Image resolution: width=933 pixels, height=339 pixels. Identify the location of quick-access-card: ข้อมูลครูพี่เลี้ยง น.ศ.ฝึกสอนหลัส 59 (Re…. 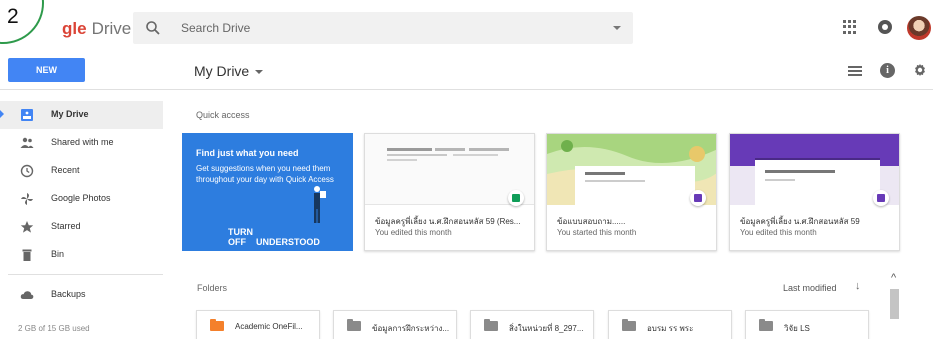
(449, 192).